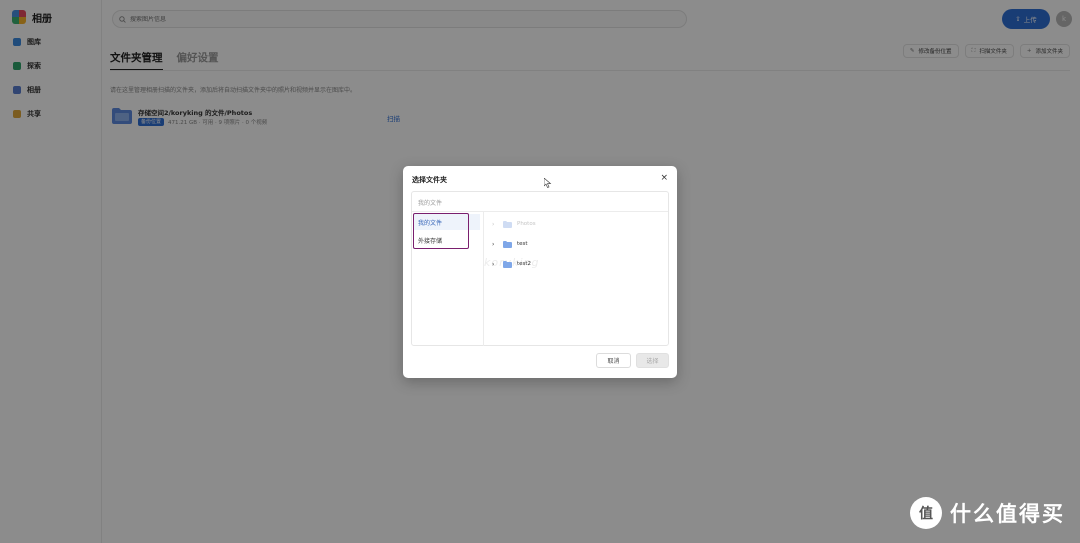  What do you see at coordinates (524, 264) in the screenshot?
I see `folder-name: test2` at bounding box center [524, 264].